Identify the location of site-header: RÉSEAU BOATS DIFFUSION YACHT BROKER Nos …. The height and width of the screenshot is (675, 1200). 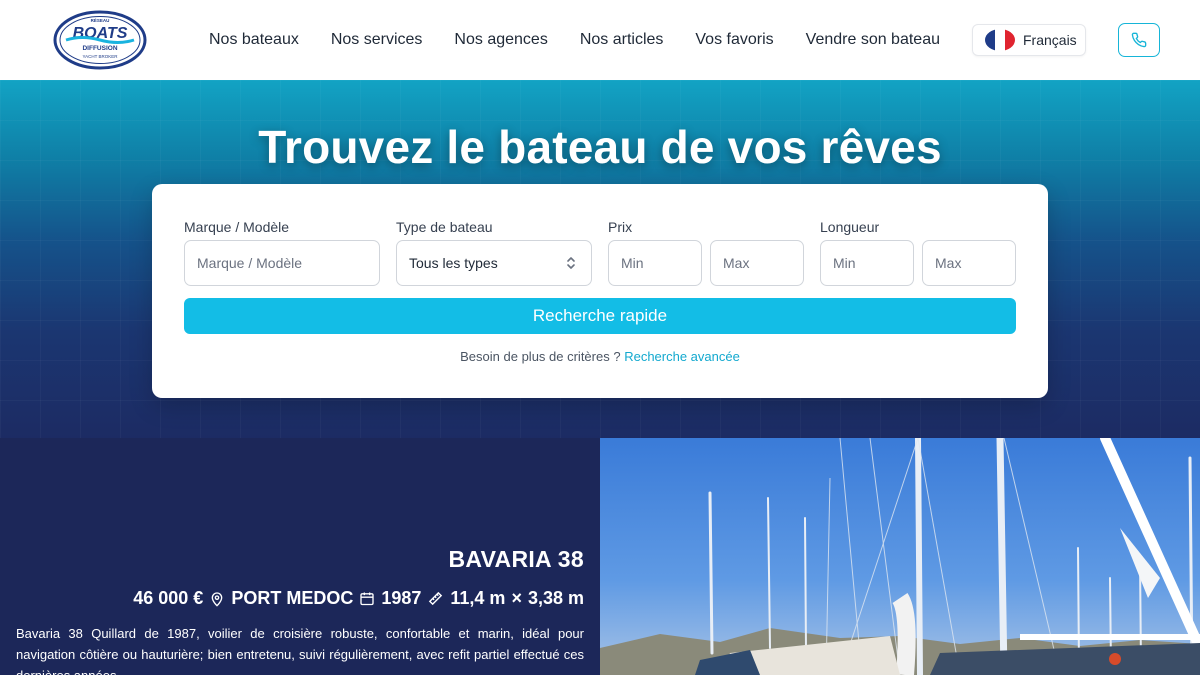
(600, 40).